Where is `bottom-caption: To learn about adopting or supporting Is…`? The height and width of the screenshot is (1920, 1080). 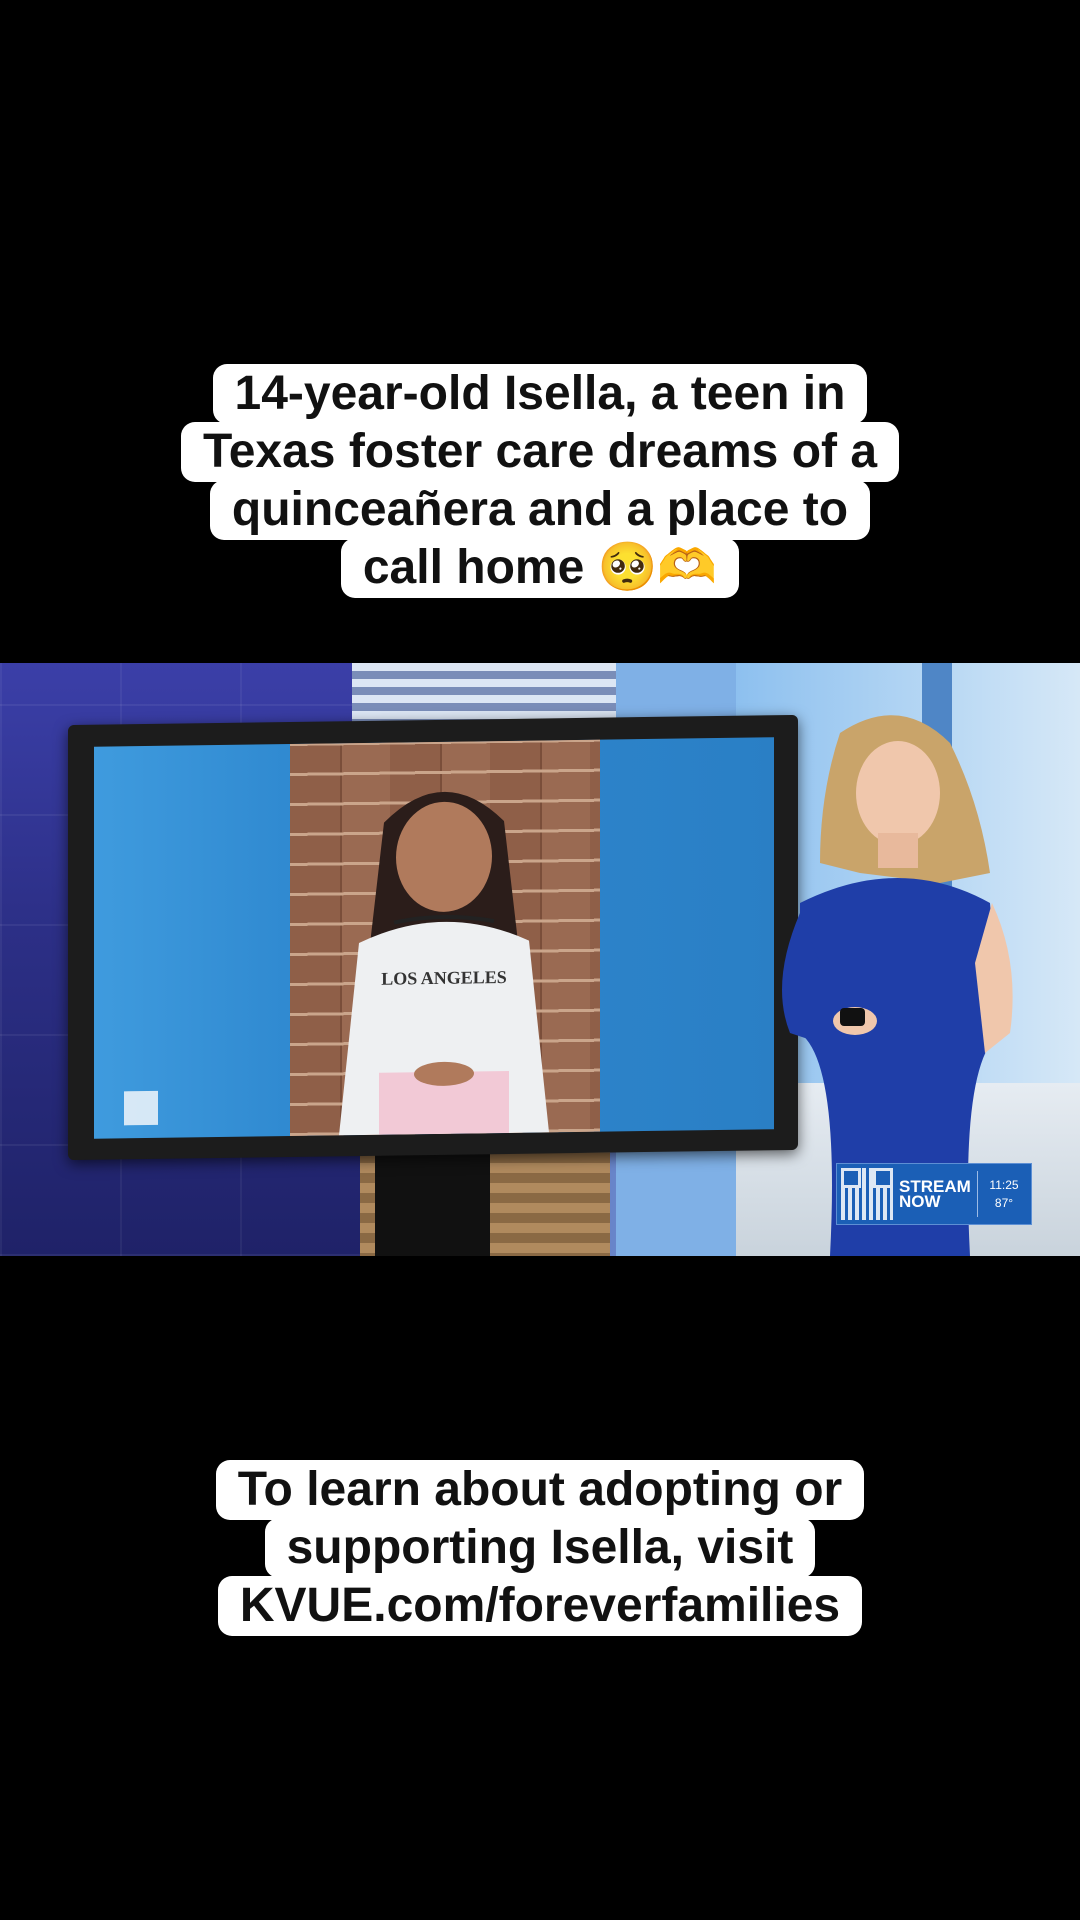 bottom-caption: To learn about adopting or supporting Is… is located at coordinates (540, 1548).